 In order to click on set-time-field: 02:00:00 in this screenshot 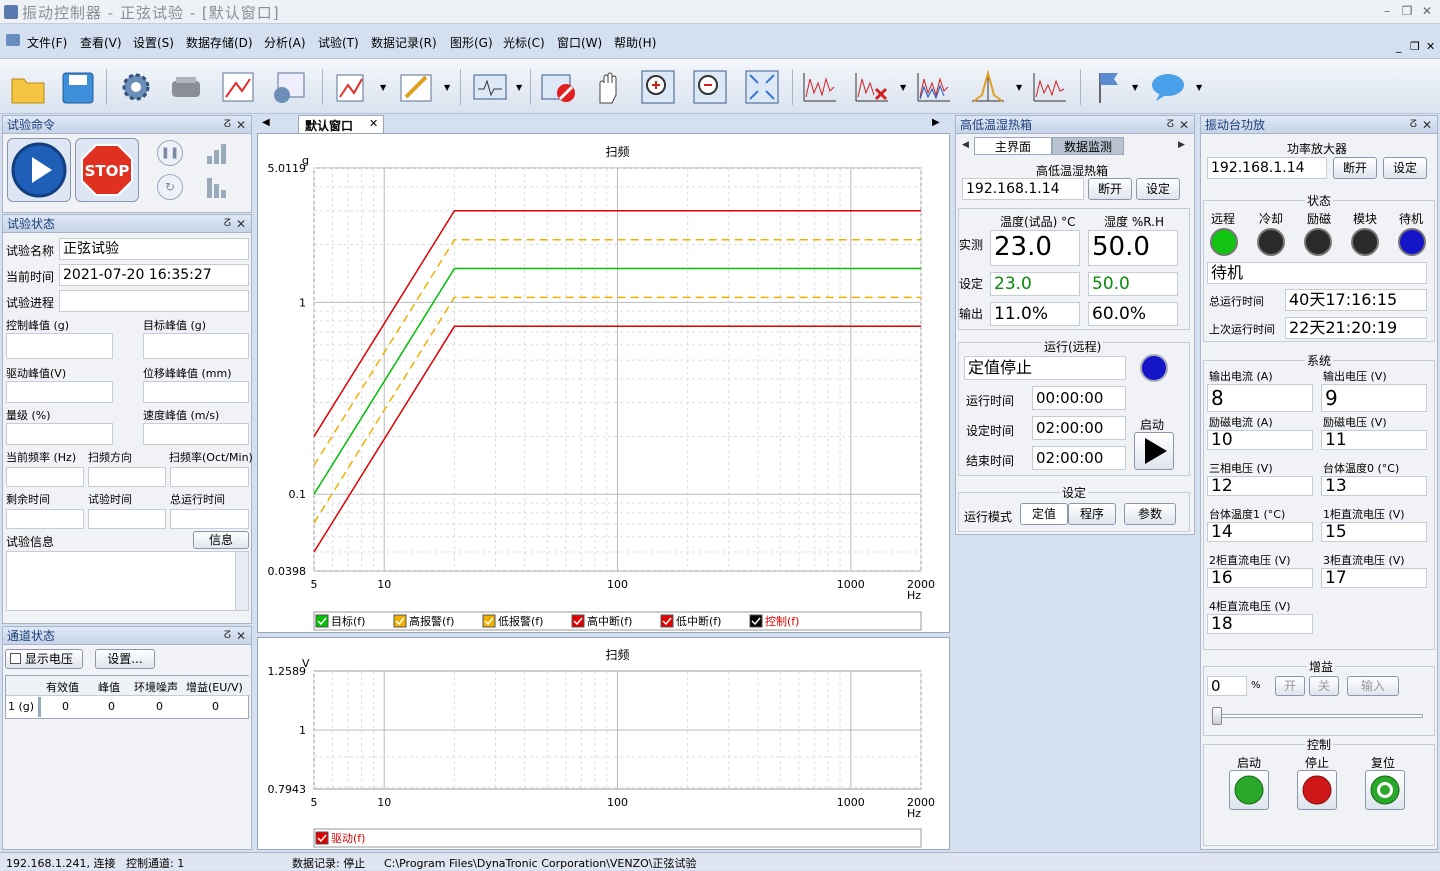, I will do `click(1079, 428)`.